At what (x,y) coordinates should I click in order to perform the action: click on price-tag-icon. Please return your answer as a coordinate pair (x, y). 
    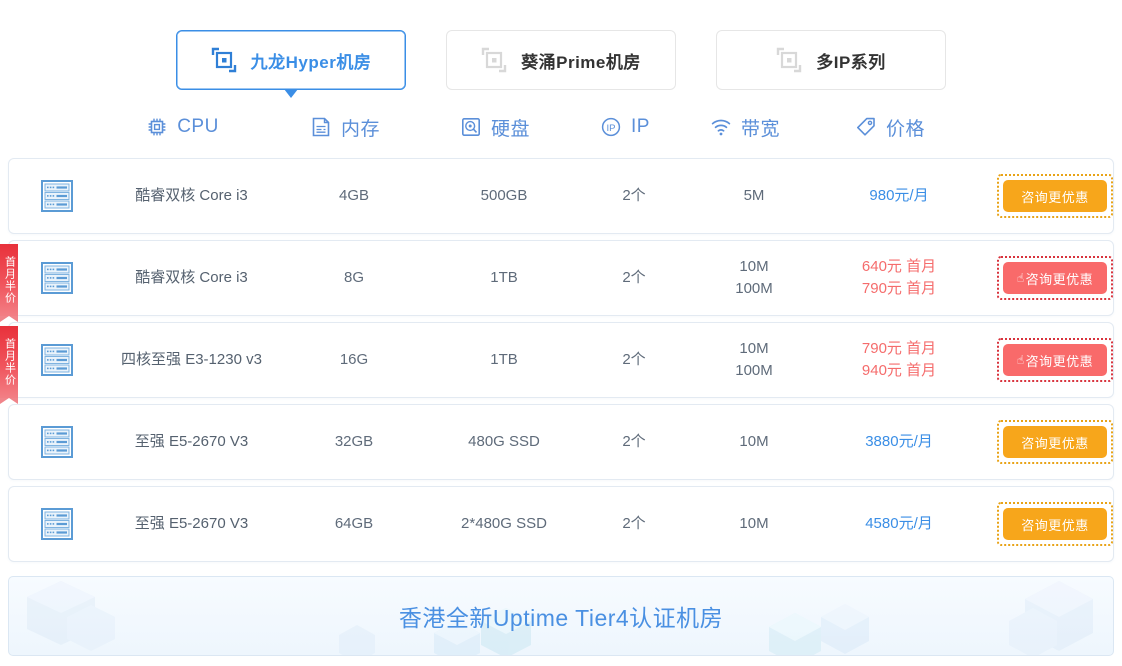
    Looking at the image, I should click on (866, 127).